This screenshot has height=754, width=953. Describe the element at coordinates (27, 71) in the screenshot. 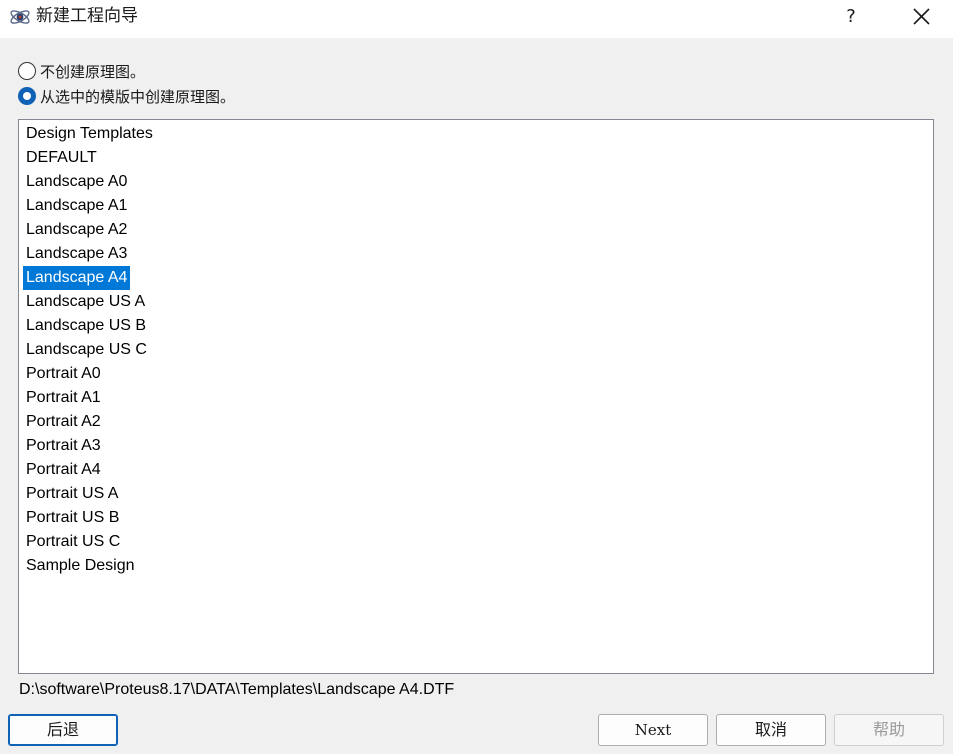

I see `radio-no-schematic` at that location.